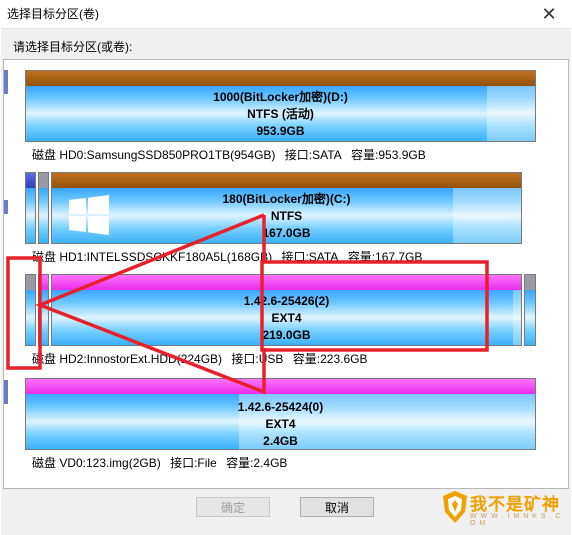 The width and height of the screenshot is (572, 535). What do you see at coordinates (337, 507) in the screenshot?
I see `cancel-button: 取消` at bounding box center [337, 507].